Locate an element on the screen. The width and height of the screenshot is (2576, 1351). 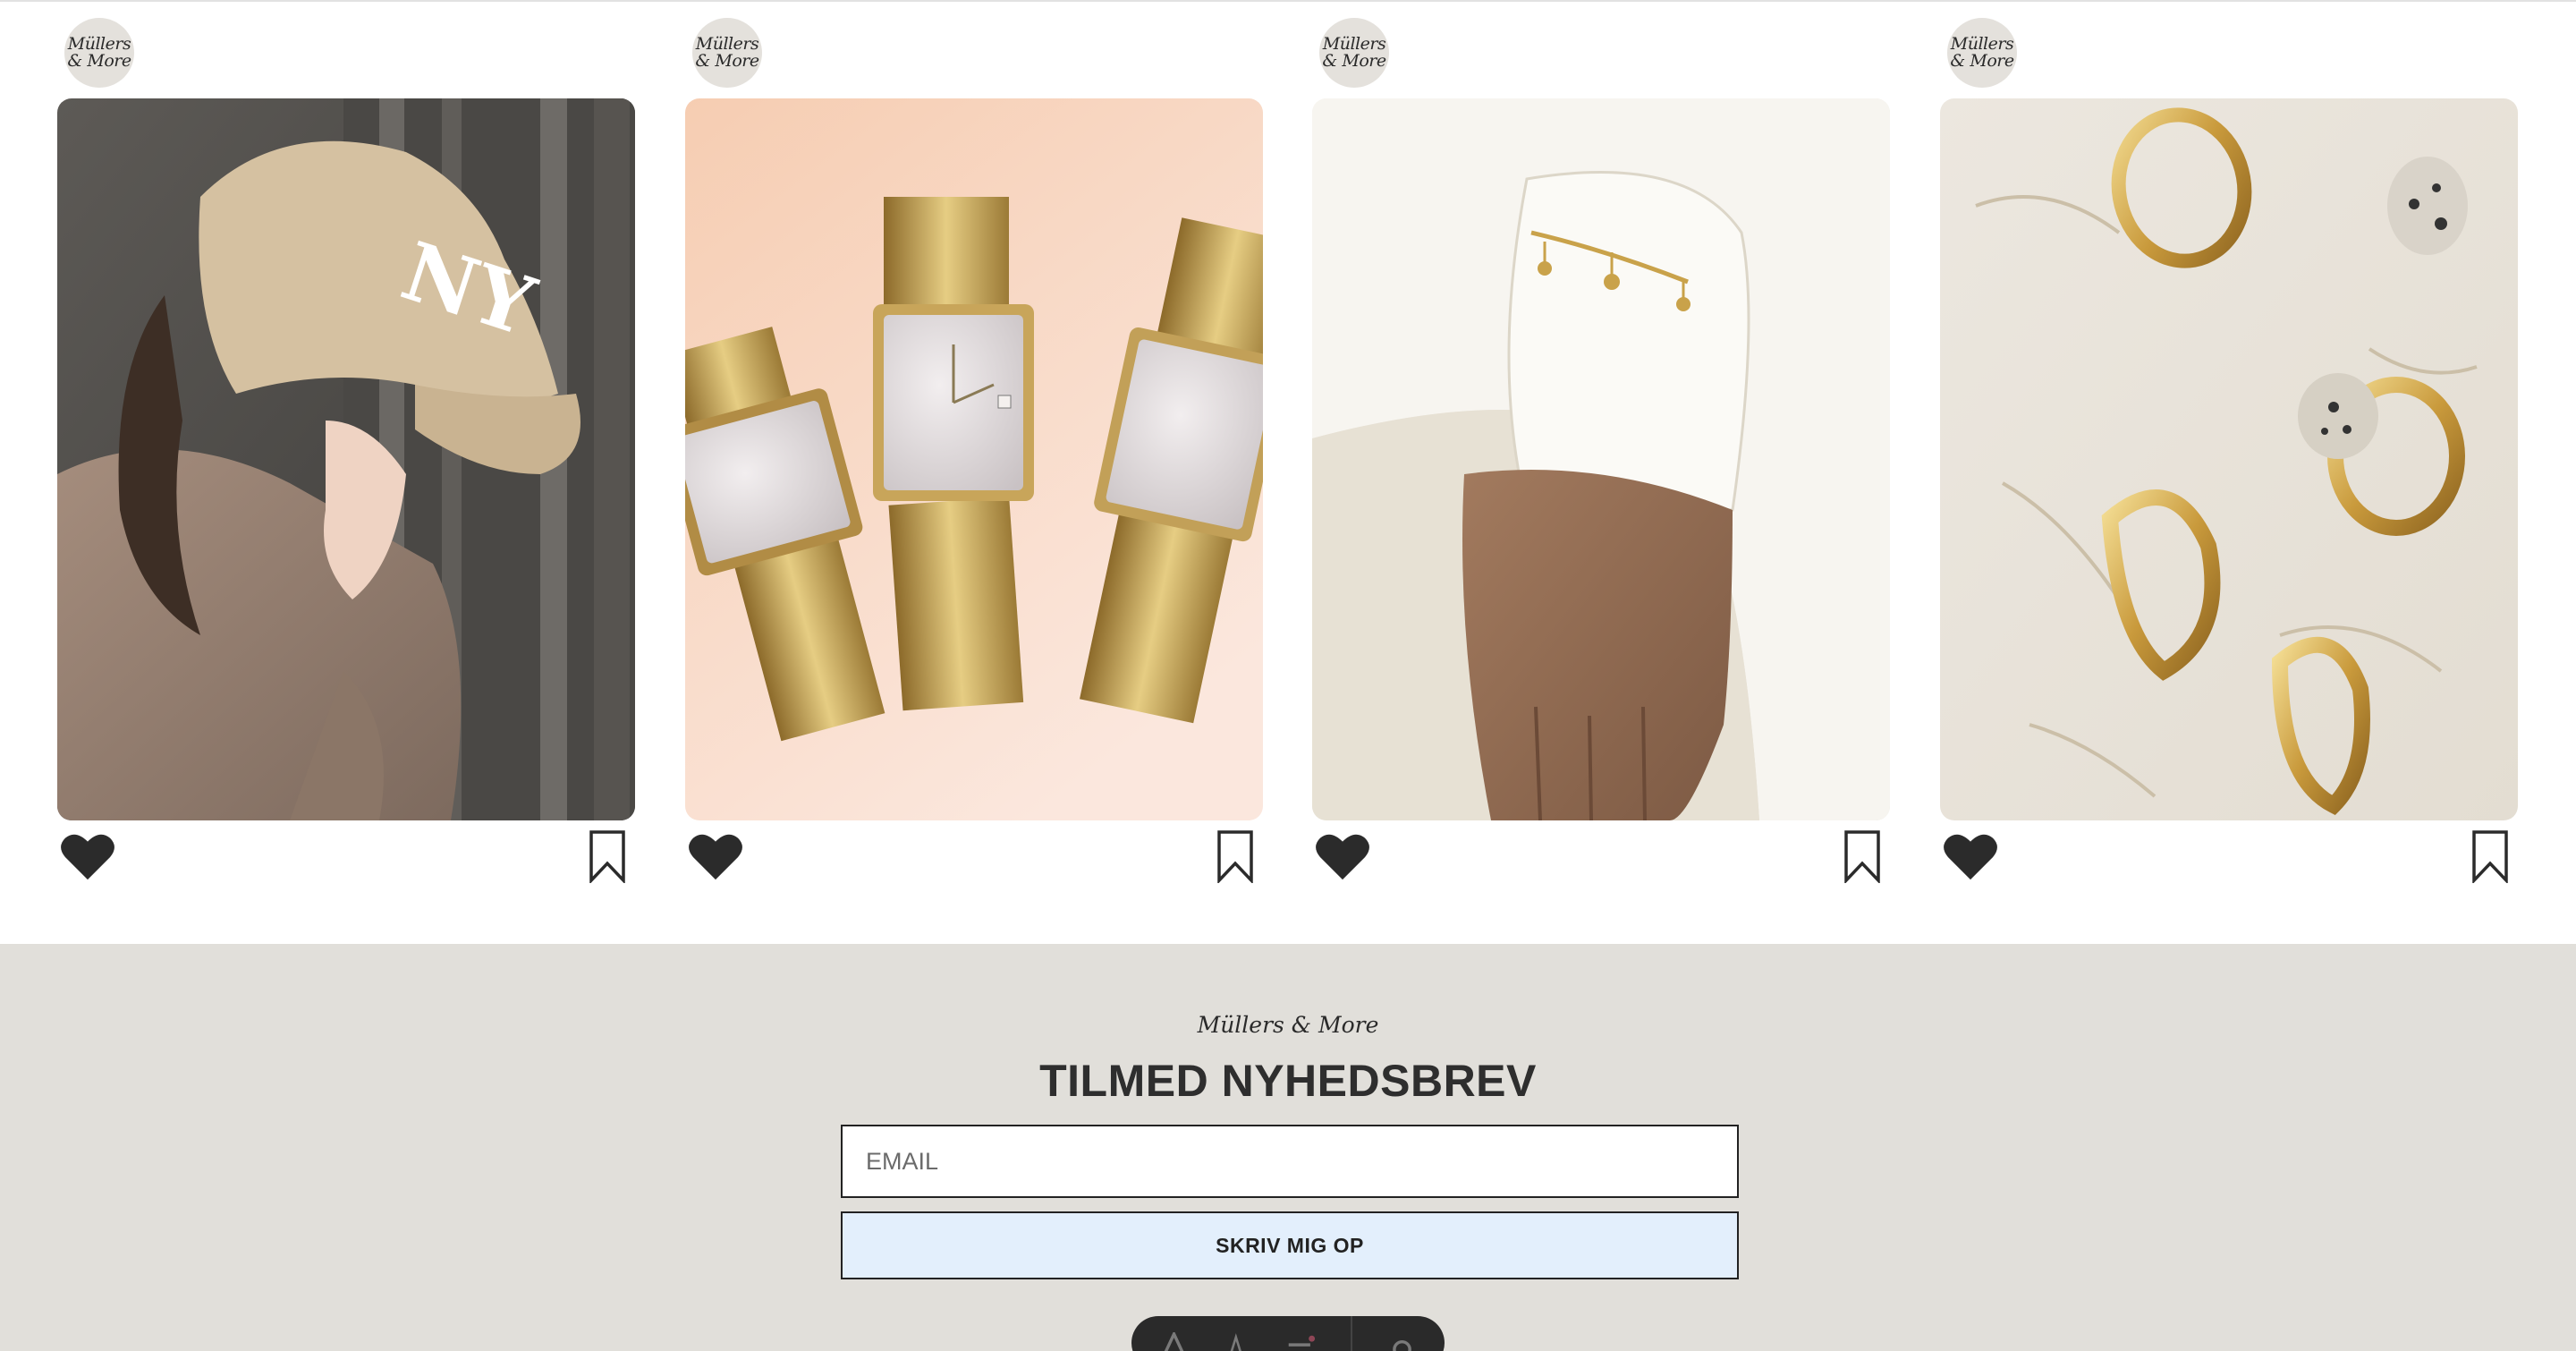
text-size-icon is located at coordinates (1174, 1342).